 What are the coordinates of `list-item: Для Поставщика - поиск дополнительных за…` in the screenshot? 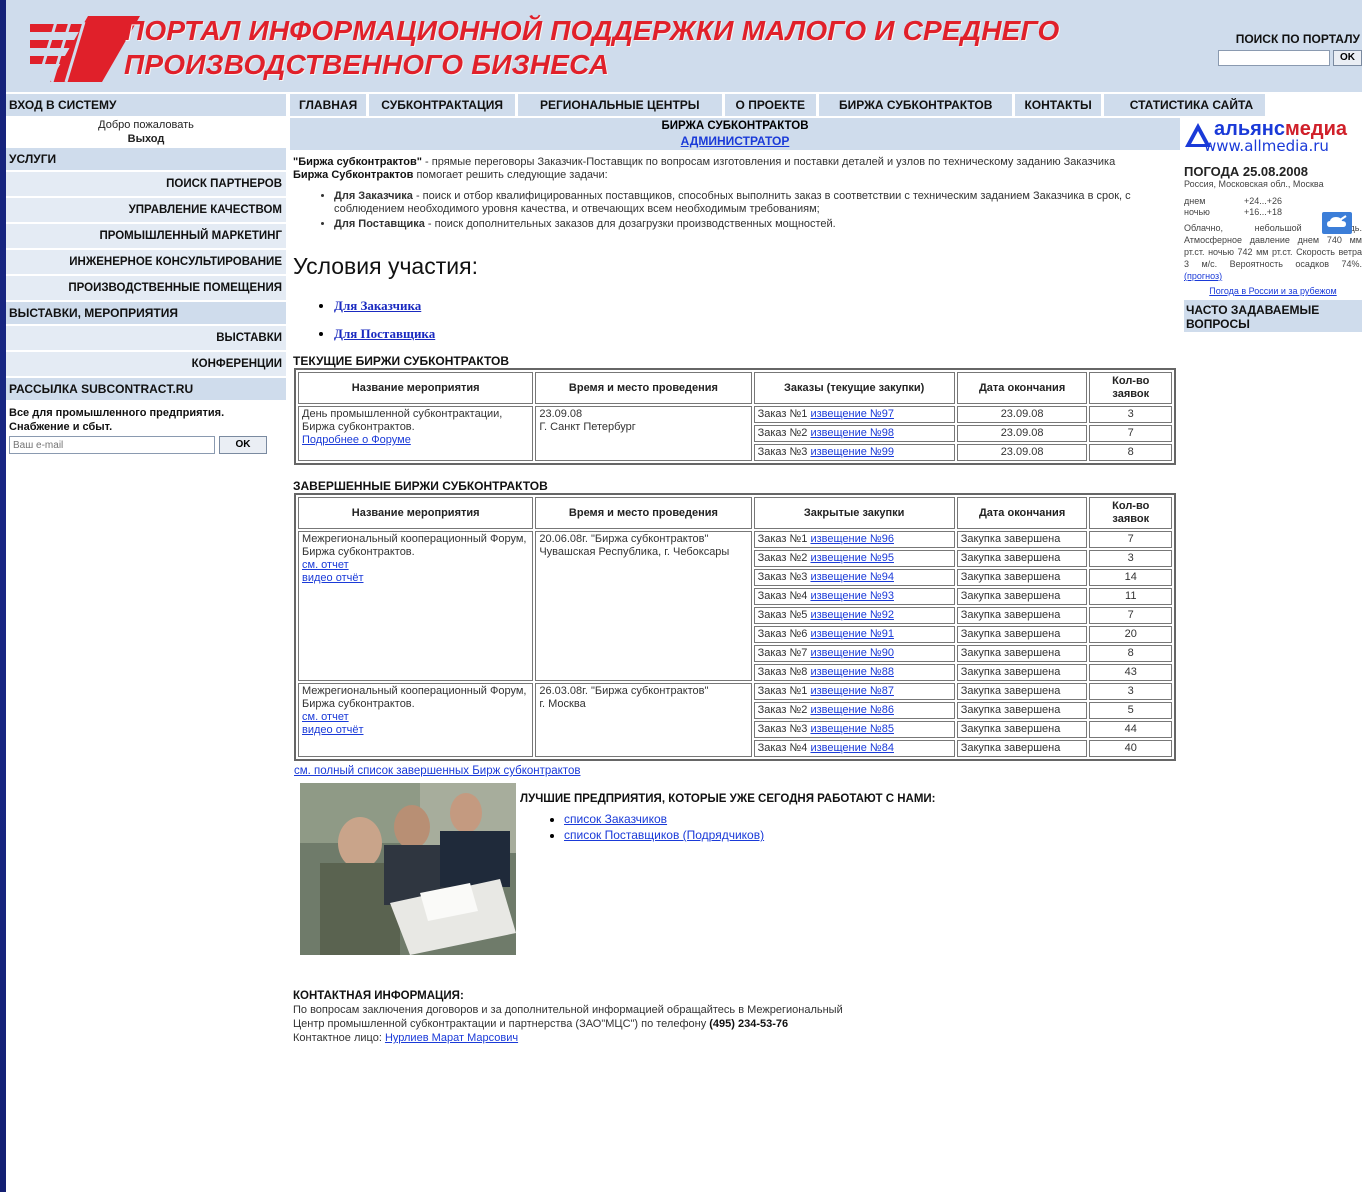 It's located at (757, 224).